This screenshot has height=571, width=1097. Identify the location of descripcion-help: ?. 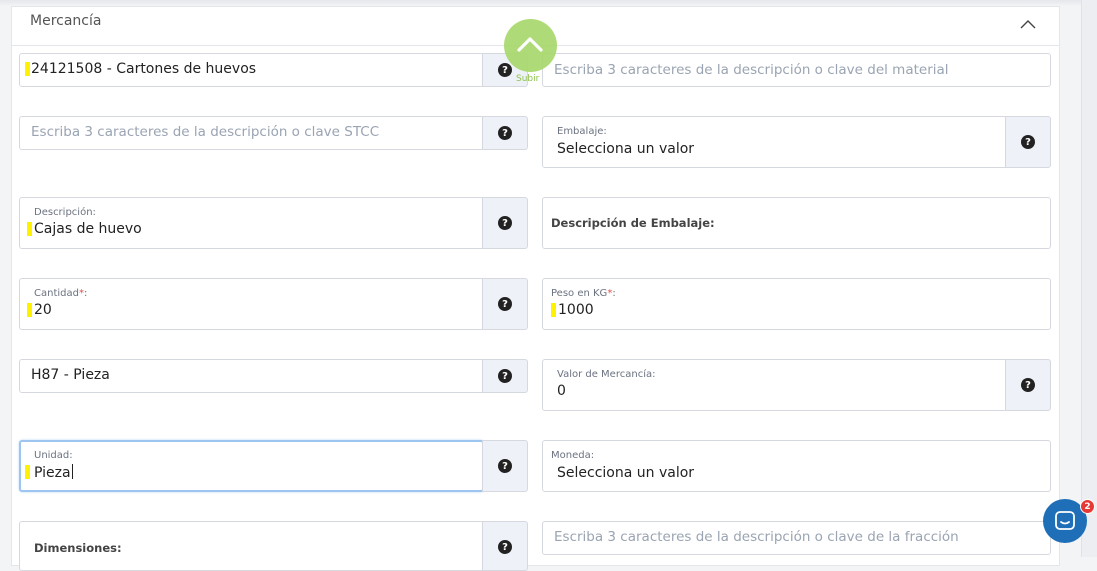
(505, 223).